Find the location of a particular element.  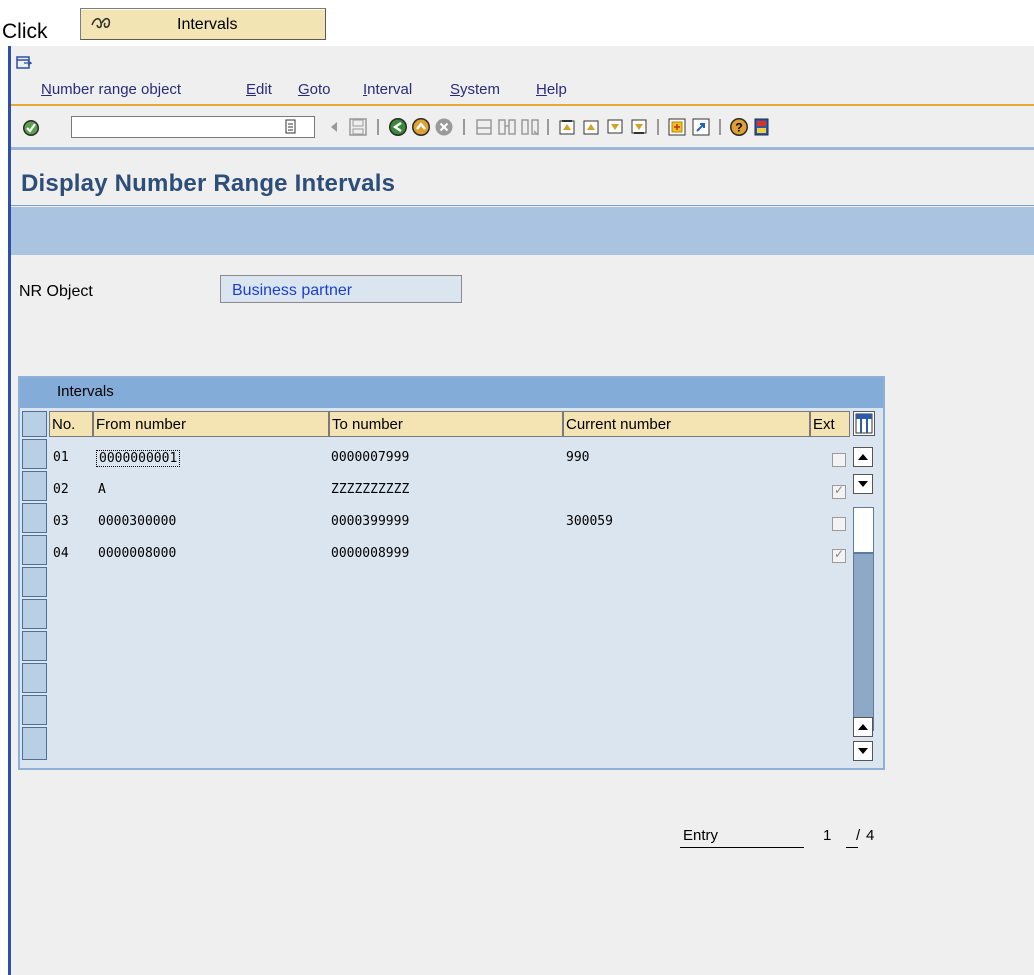

standard-toolbar: ? is located at coordinates (522, 129).